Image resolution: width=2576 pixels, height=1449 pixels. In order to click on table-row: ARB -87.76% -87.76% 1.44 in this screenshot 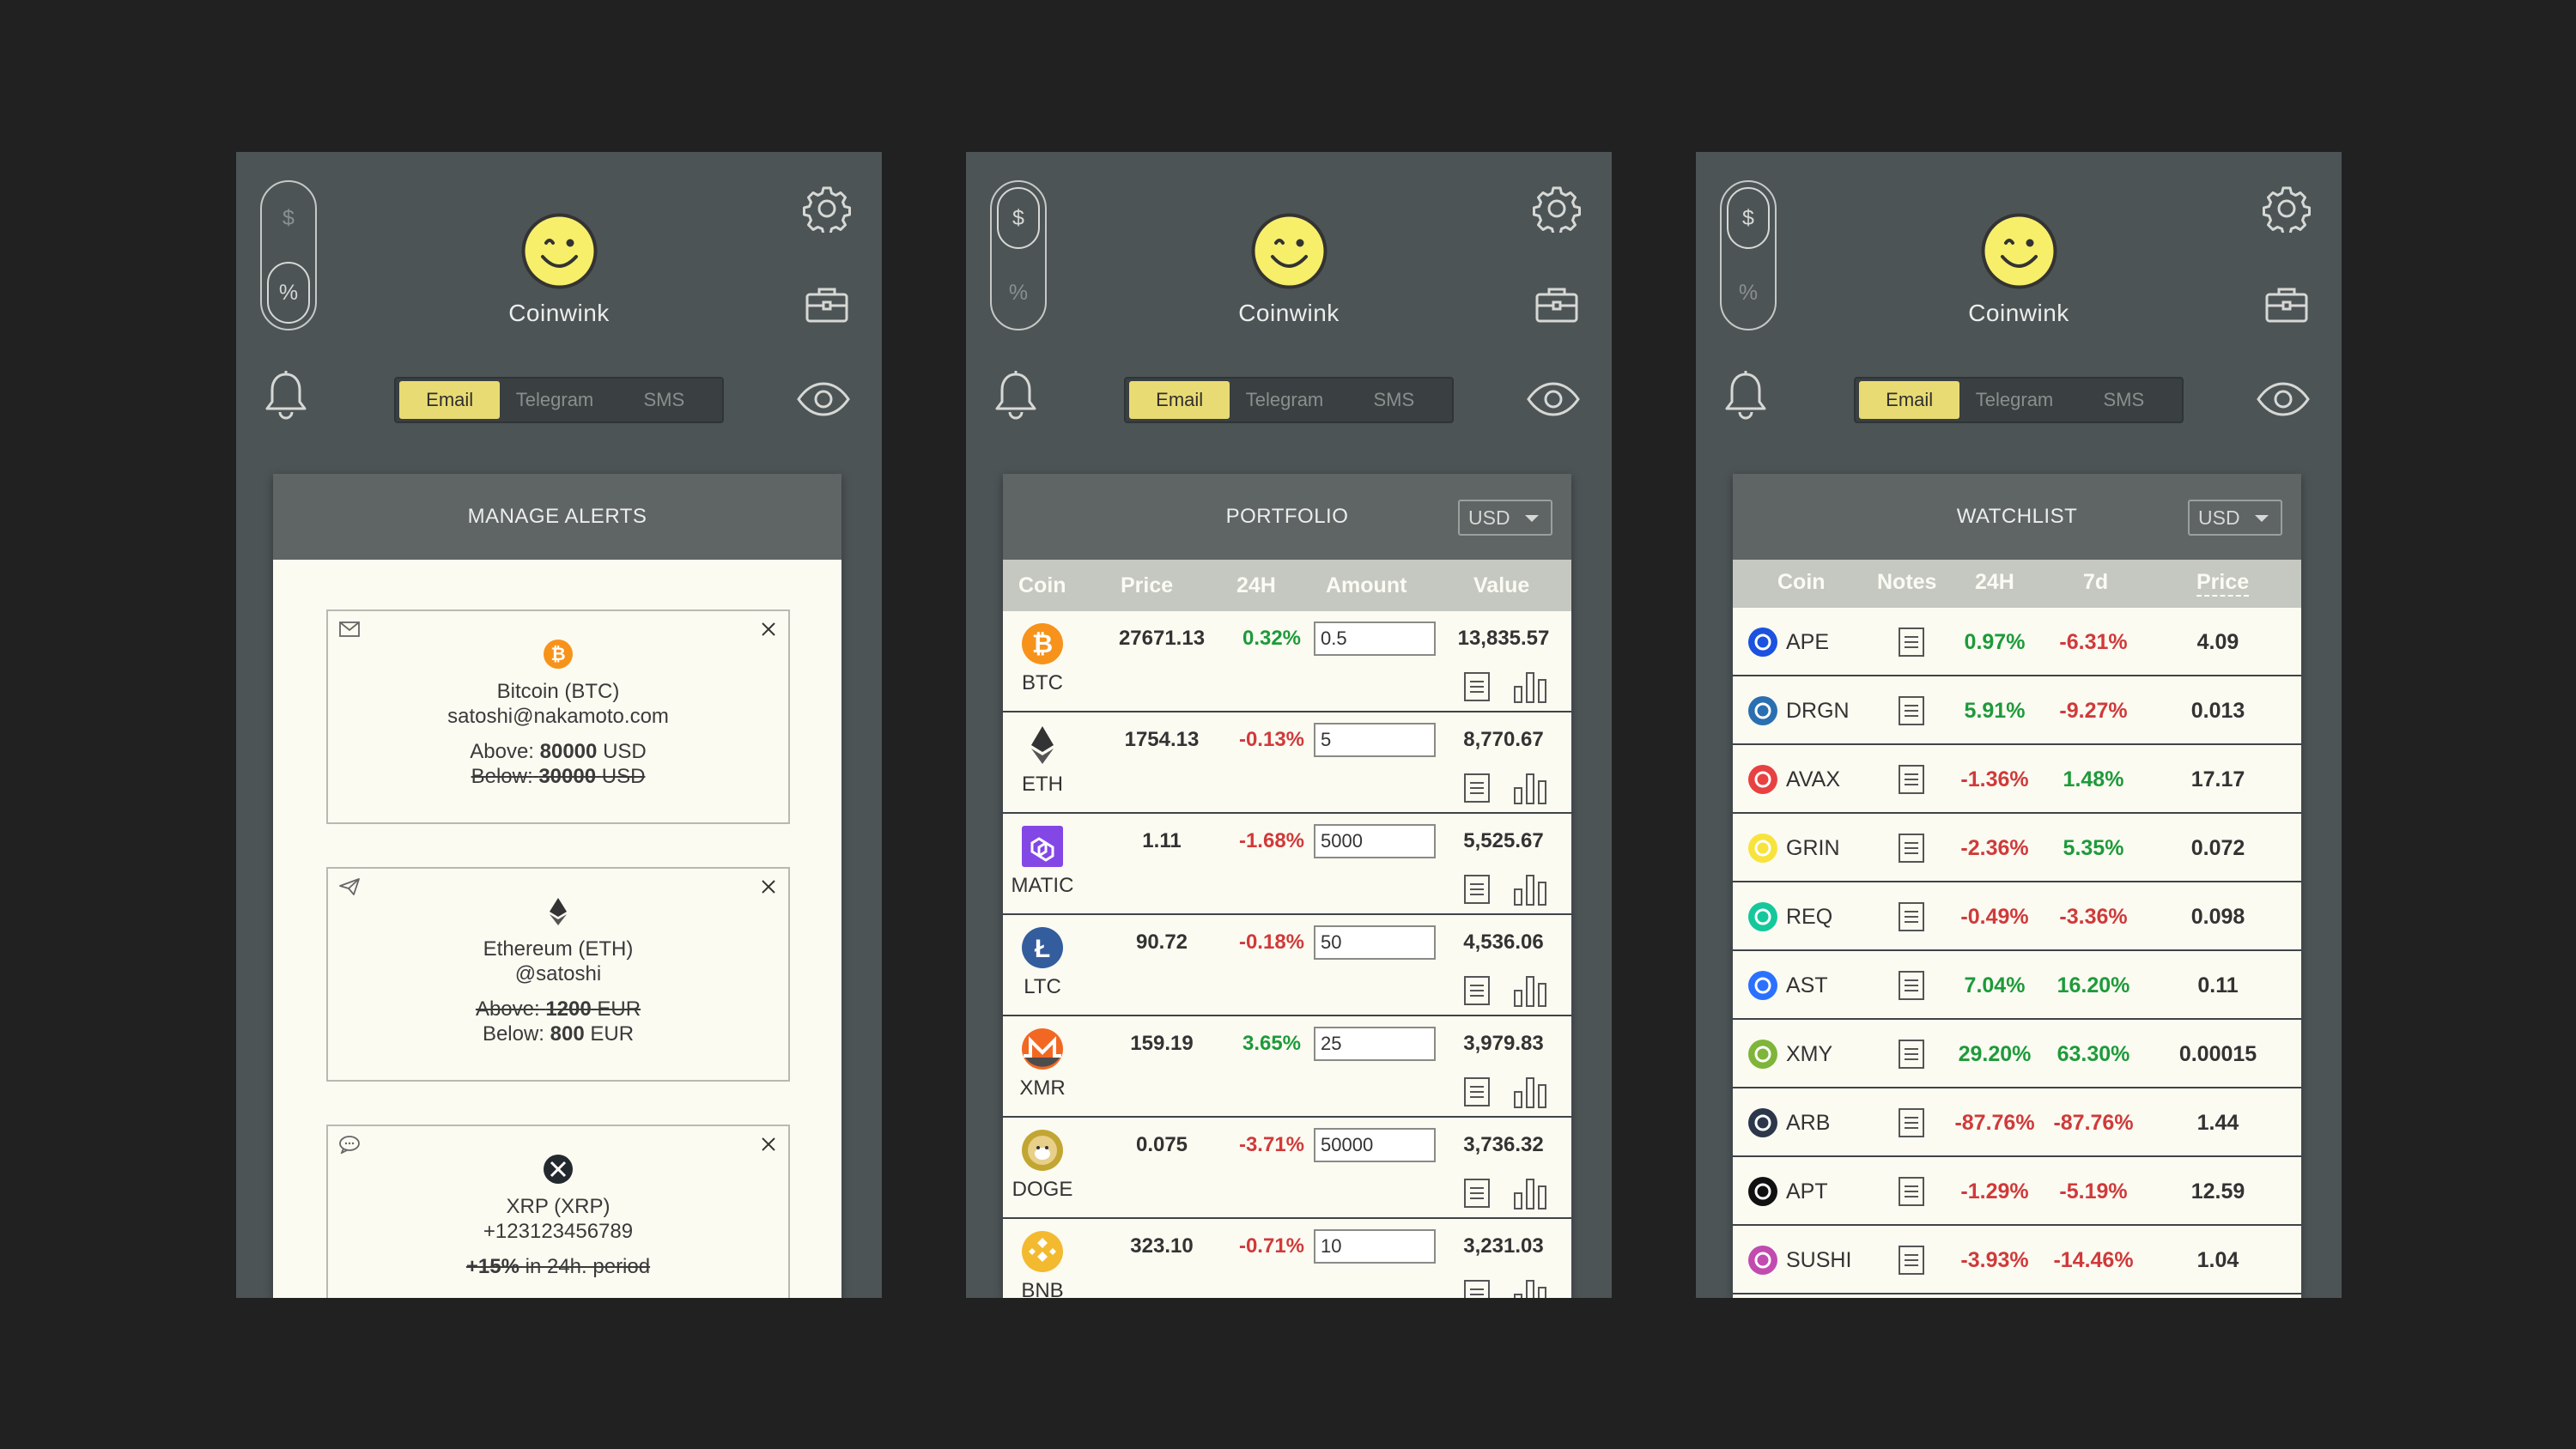, I will do `click(2017, 1122)`.